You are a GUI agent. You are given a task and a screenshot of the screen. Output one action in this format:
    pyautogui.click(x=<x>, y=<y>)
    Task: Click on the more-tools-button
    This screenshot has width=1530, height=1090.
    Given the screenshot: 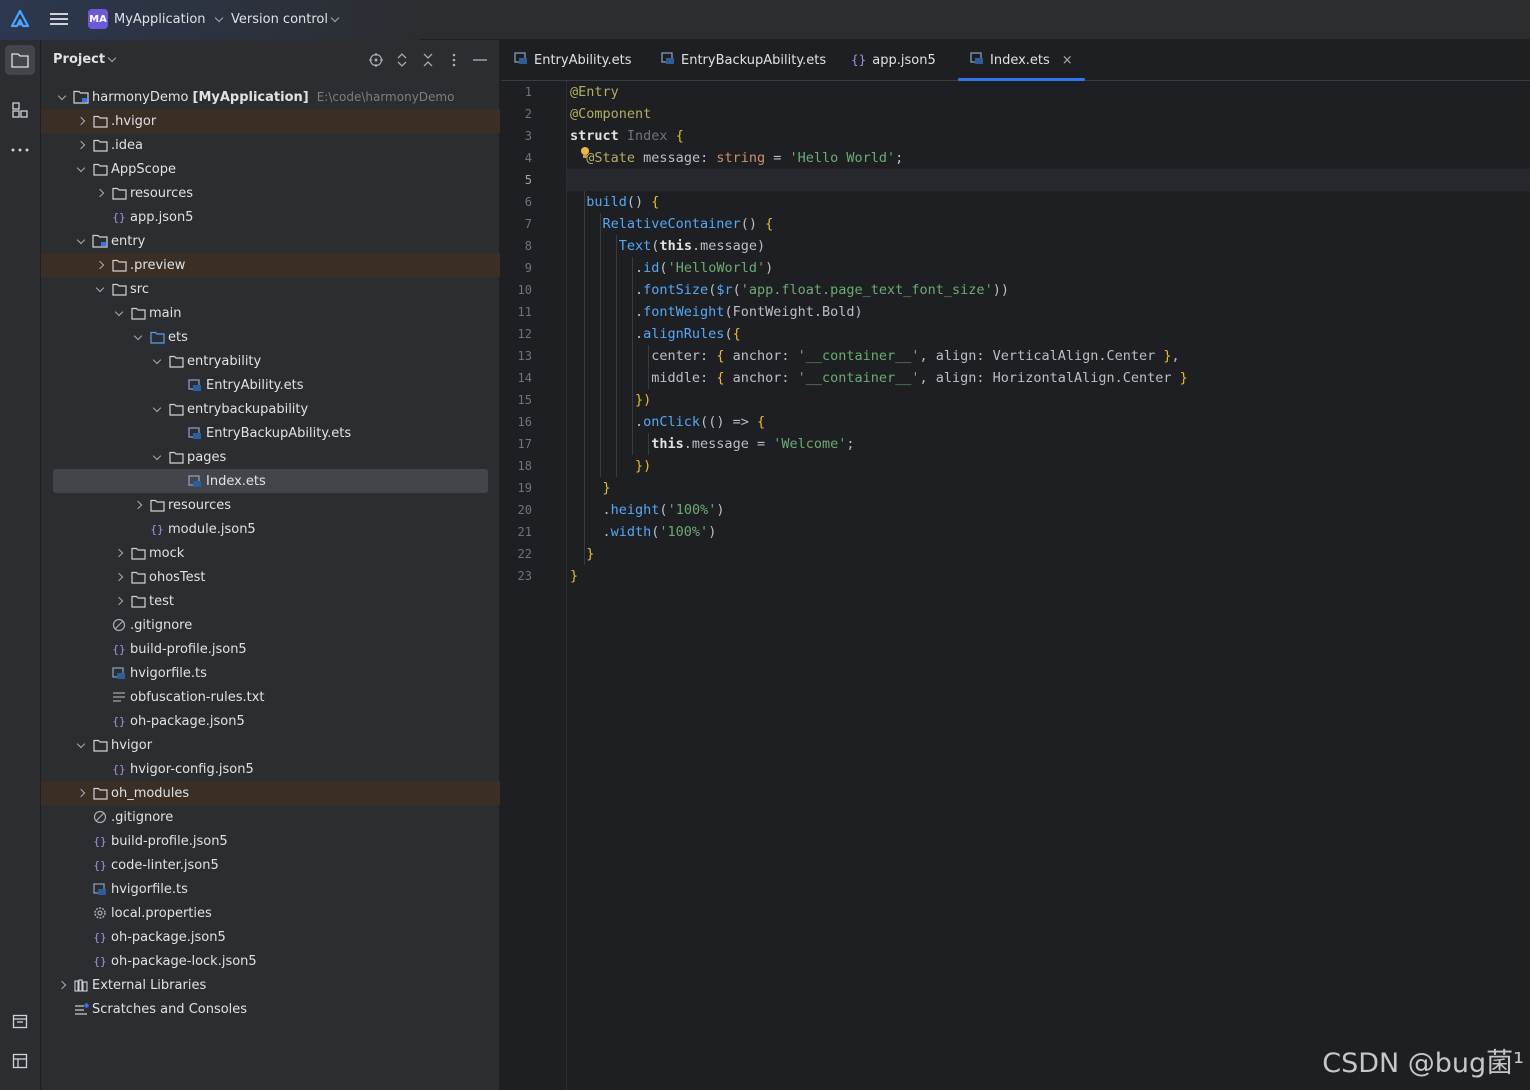 What is the action you would take?
    pyautogui.click(x=20, y=150)
    